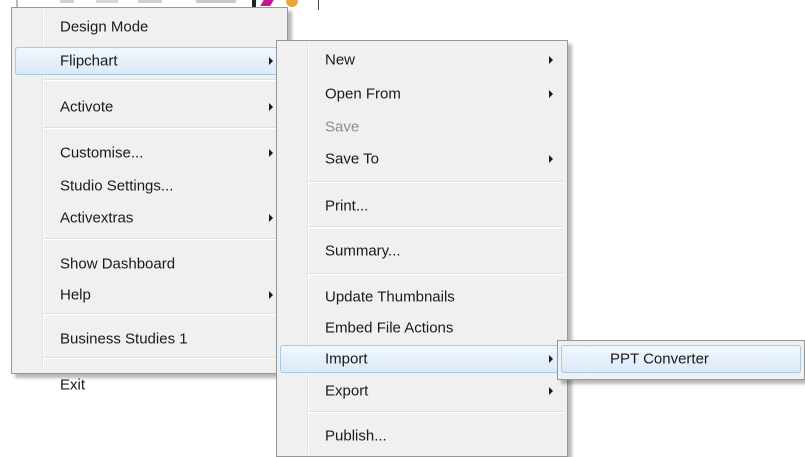  I want to click on menu-item-activote: Activote, so click(149, 107).